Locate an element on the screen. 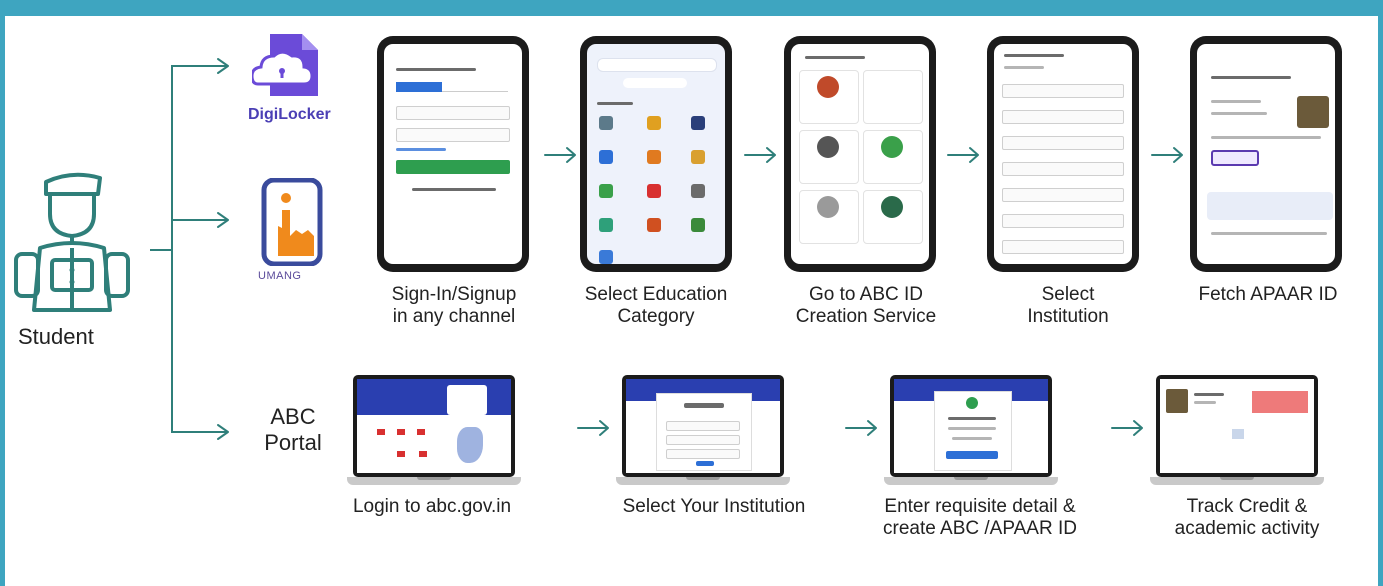  branch-digilocker-line is located at coordinates (189, 158).